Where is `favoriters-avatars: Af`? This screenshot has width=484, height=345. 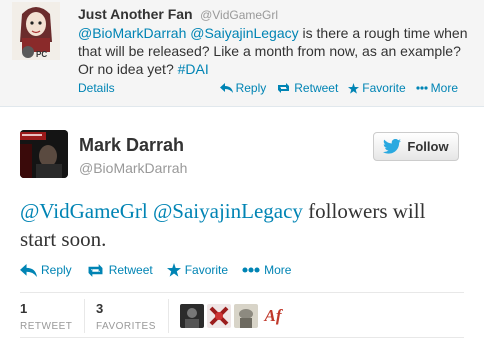 favoriters-avatars: Af is located at coordinates (232, 316).